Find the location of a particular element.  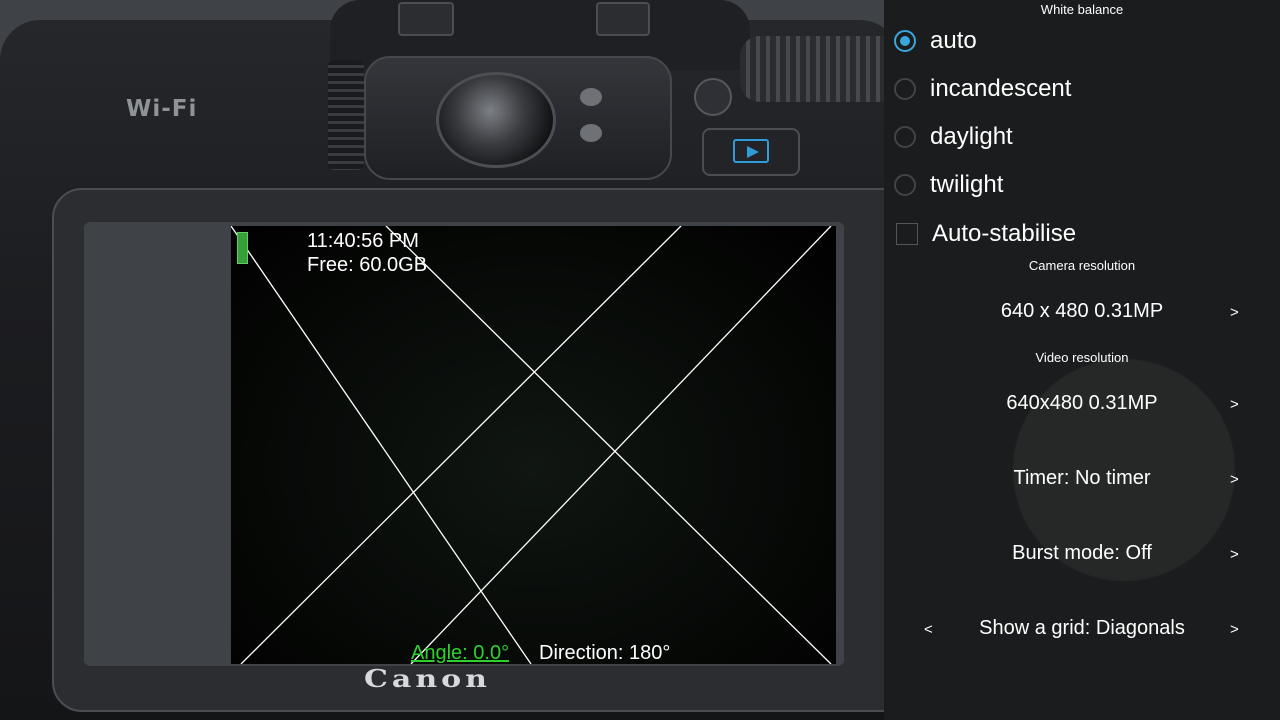

play-icon is located at coordinates (751, 151).